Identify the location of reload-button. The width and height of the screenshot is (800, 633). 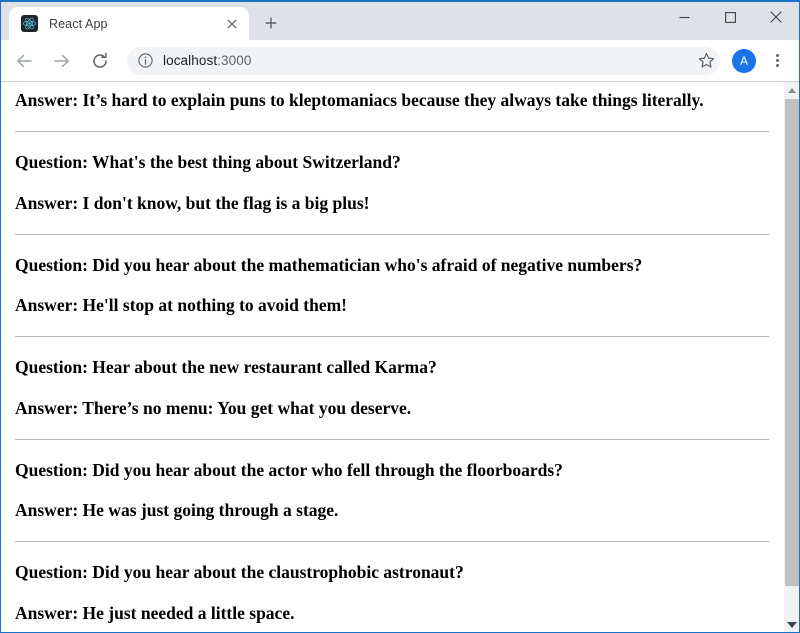
(100, 61).